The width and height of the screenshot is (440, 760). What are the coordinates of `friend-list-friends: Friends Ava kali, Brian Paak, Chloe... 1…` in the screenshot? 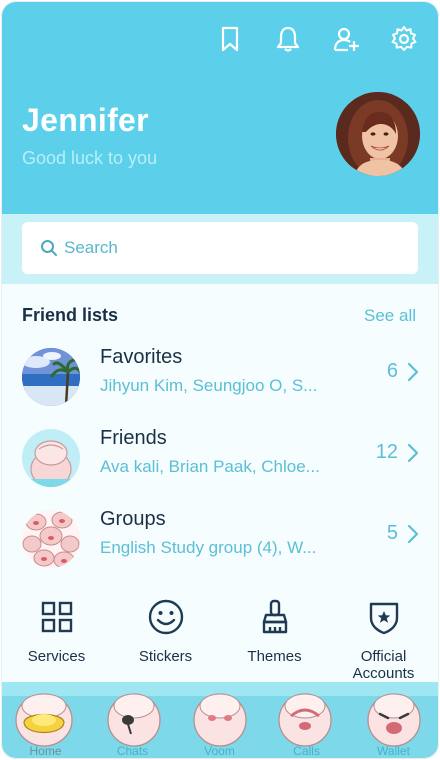 It's located at (220, 458).